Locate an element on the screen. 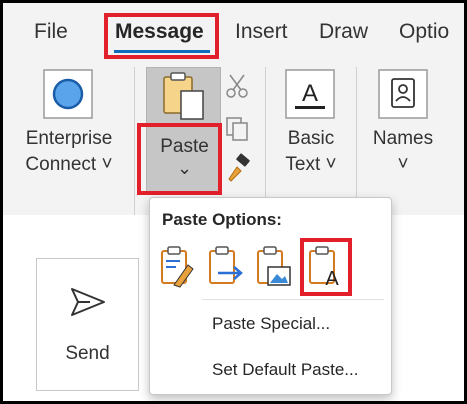 This screenshot has width=467, height=404. font-a-icon: A is located at coordinates (310, 94).